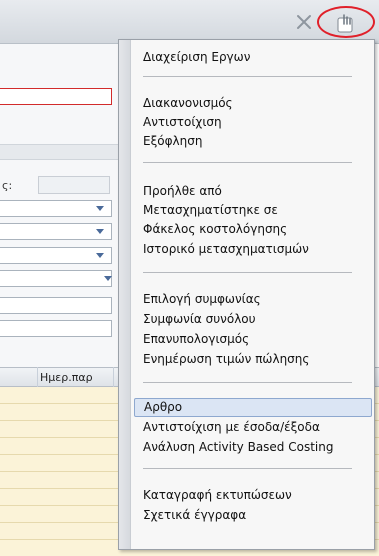 This screenshot has width=379, height=556. What do you see at coordinates (253, 407) in the screenshot?
I see `menu-item-article: Αρθρο` at bounding box center [253, 407].